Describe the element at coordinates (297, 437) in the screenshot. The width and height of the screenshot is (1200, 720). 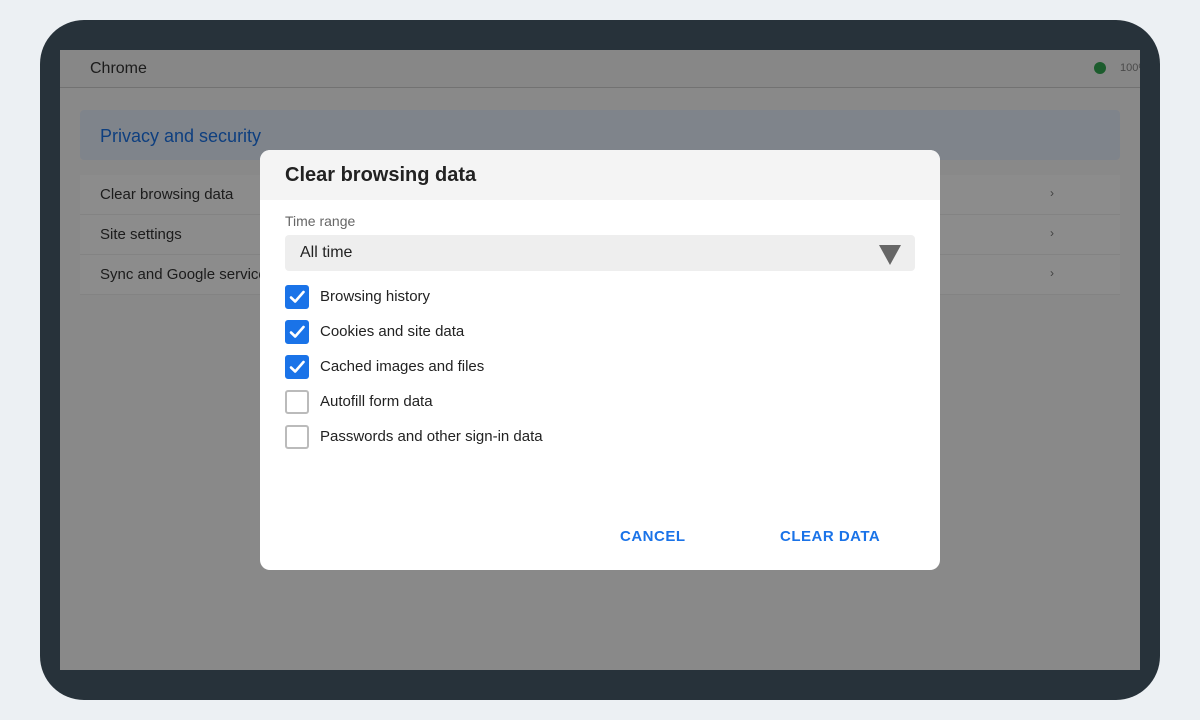
I see `checkbox-passwords` at that location.